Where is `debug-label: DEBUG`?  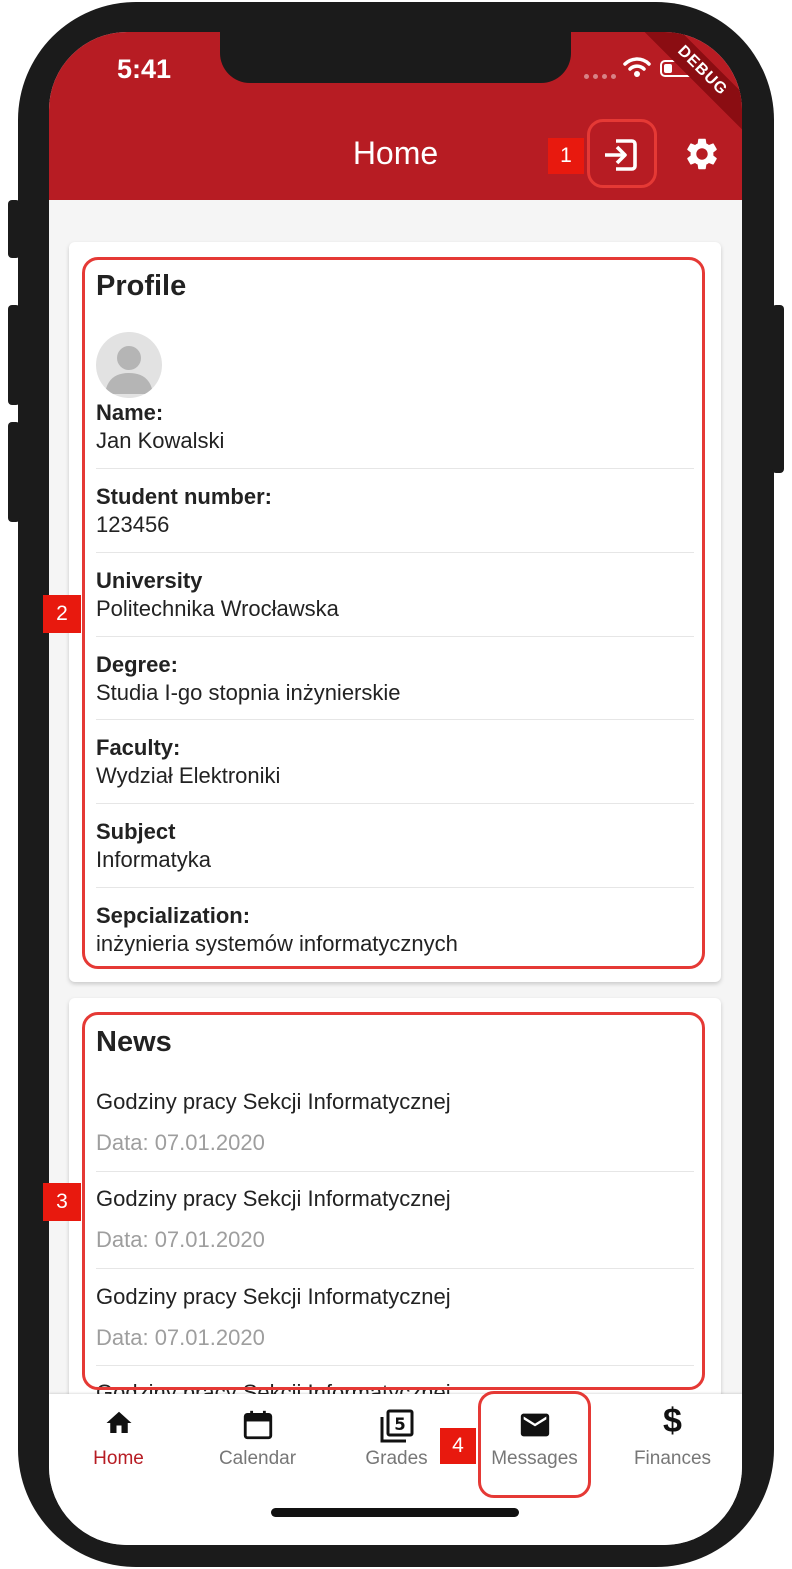 debug-label: DEBUG is located at coordinates (689, 84).